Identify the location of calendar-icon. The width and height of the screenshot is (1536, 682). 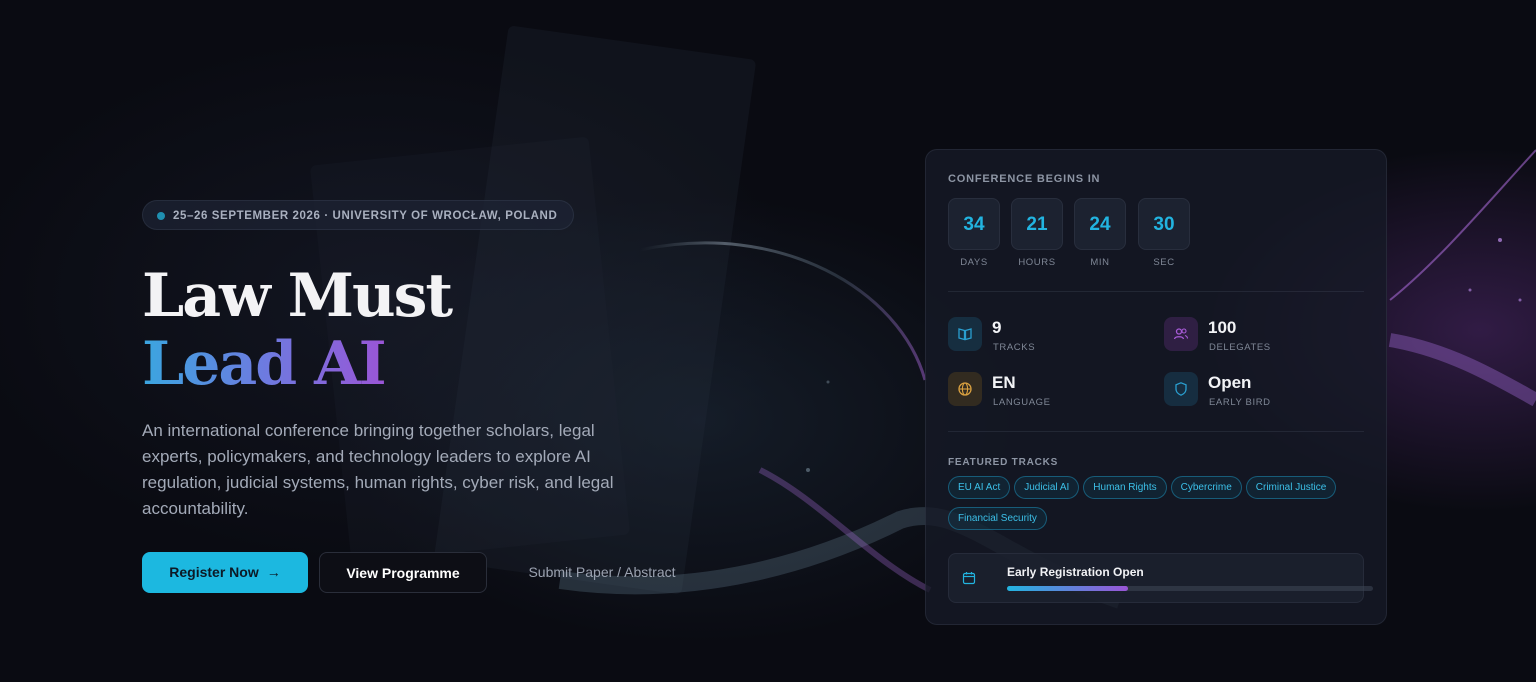
(969, 580).